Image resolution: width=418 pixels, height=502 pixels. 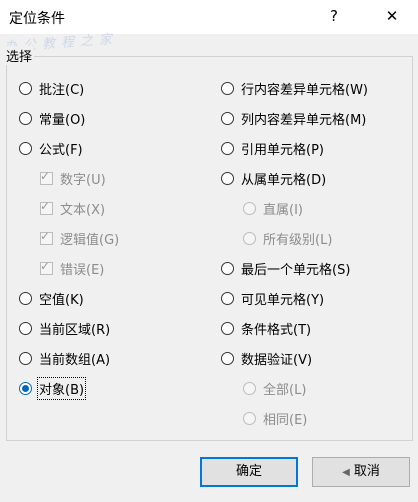 I want to click on option-column-differences: 列内容差异单元格(M), so click(x=293, y=118).